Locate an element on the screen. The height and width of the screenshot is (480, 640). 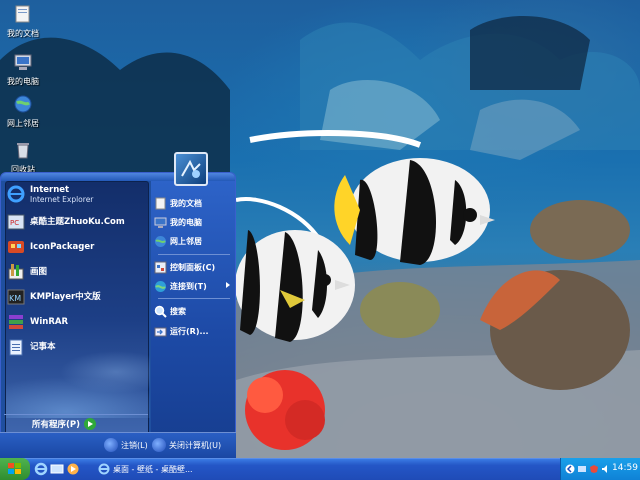
windows-logo-icon is located at coordinates (14, 468).